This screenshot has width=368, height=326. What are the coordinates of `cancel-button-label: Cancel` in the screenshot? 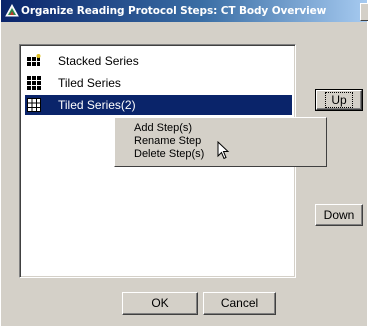 It's located at (239, 303).